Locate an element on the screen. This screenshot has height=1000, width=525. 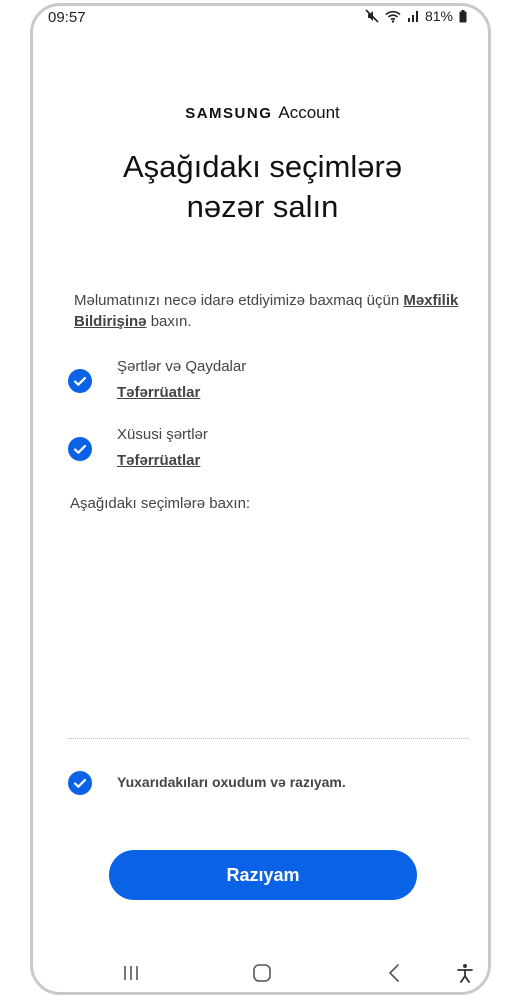
account-wordmark: Account is located at coordinates (309, 112).